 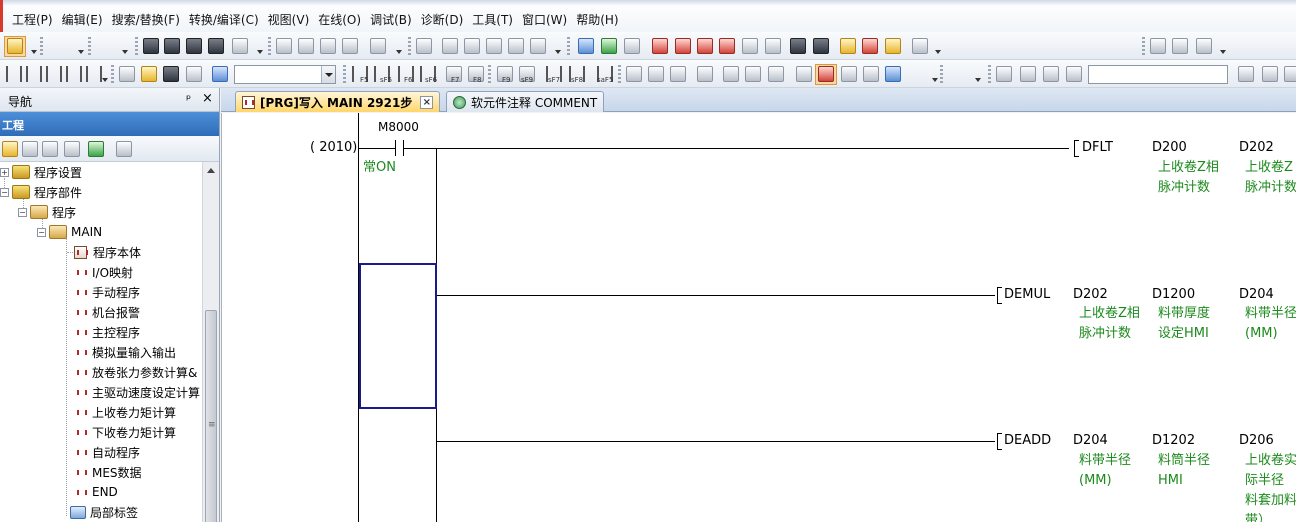 I want to click on tree-item-mes-data: MES数据, so click(x=109, y=472).